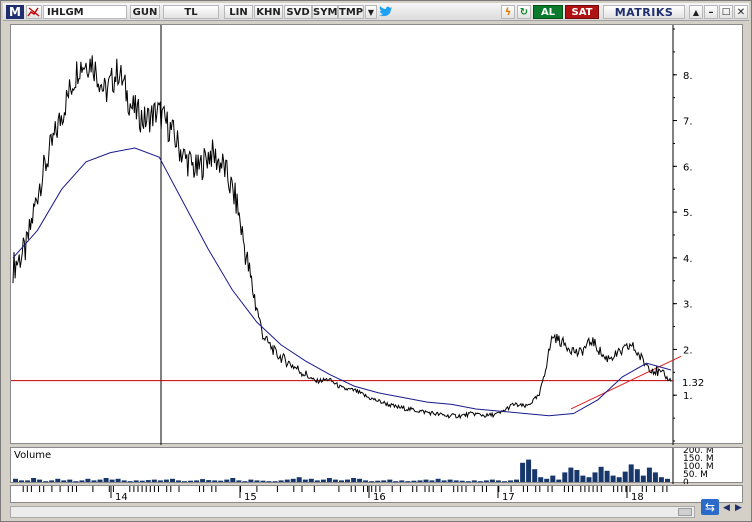 Image resolution: width=752 pixels, height=522 pixels. What do you see at coordinates (696, 12) in the screenshot?
I see `collapse-icon: ▲` at bounding box center [696, 12].